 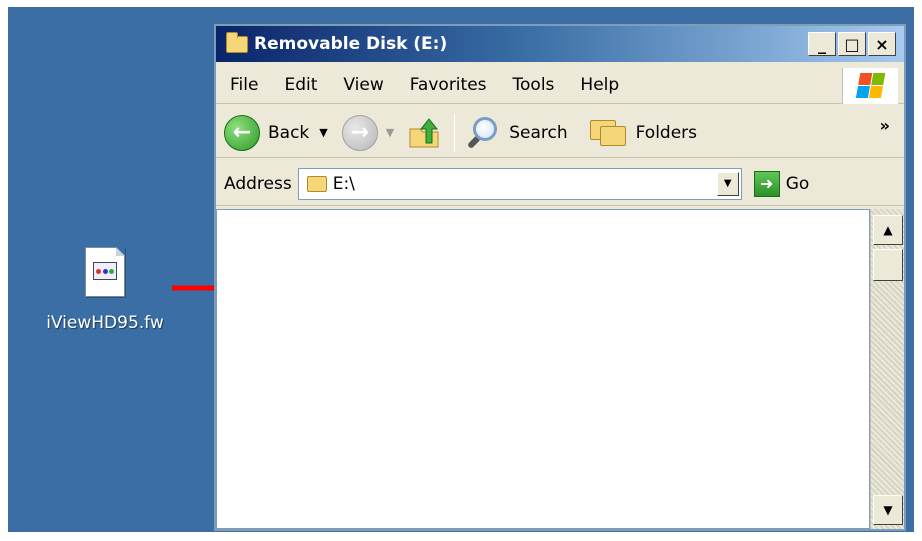 I want to click on search-icon, so click(x=483, y=133).